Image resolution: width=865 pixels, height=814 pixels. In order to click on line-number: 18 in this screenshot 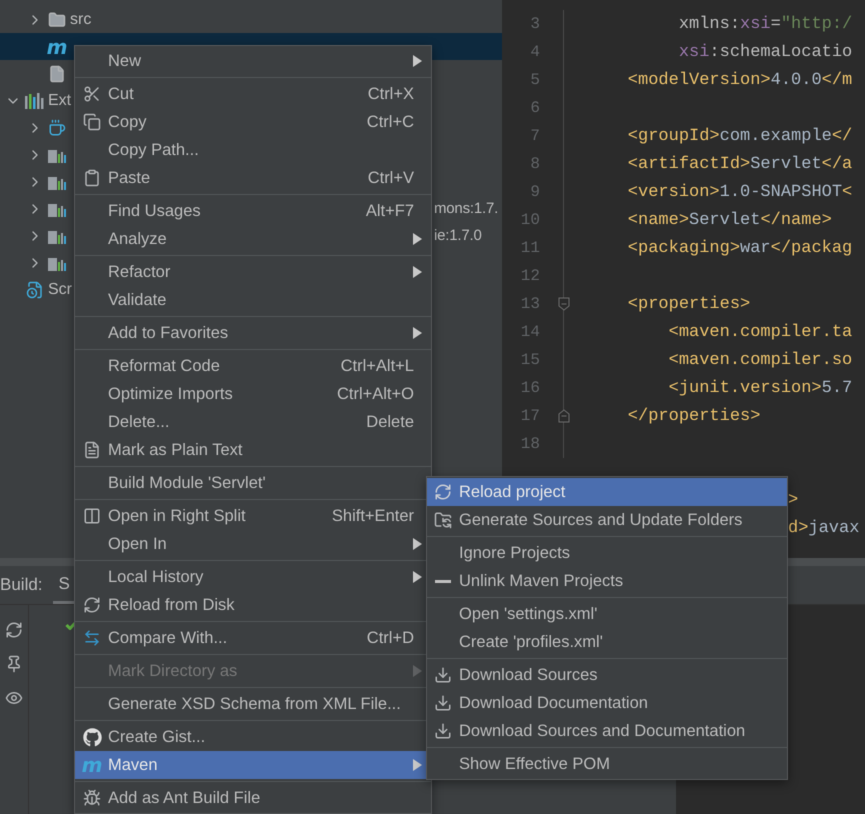, I will do `click(530, 444)`.